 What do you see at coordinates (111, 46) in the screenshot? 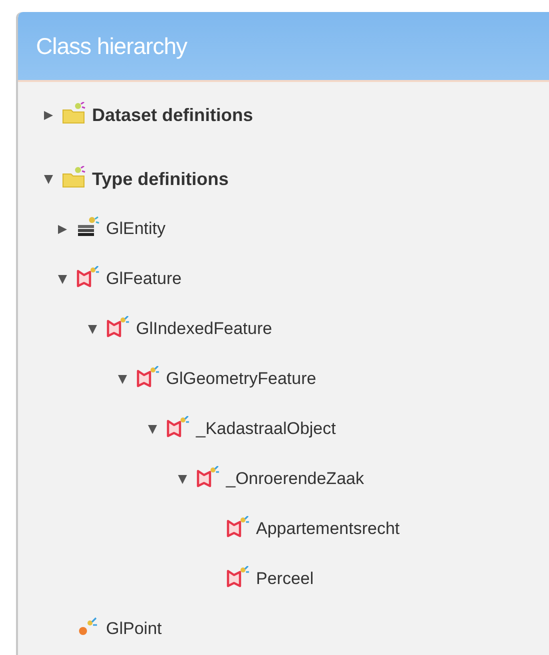
I see `panel-title: Class hierarchy` at bounding box center [111, 46].